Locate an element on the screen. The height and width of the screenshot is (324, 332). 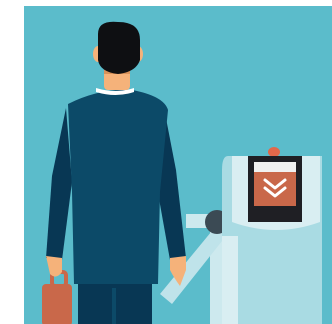
gate-side-panel is located at coordinates (230, 280).